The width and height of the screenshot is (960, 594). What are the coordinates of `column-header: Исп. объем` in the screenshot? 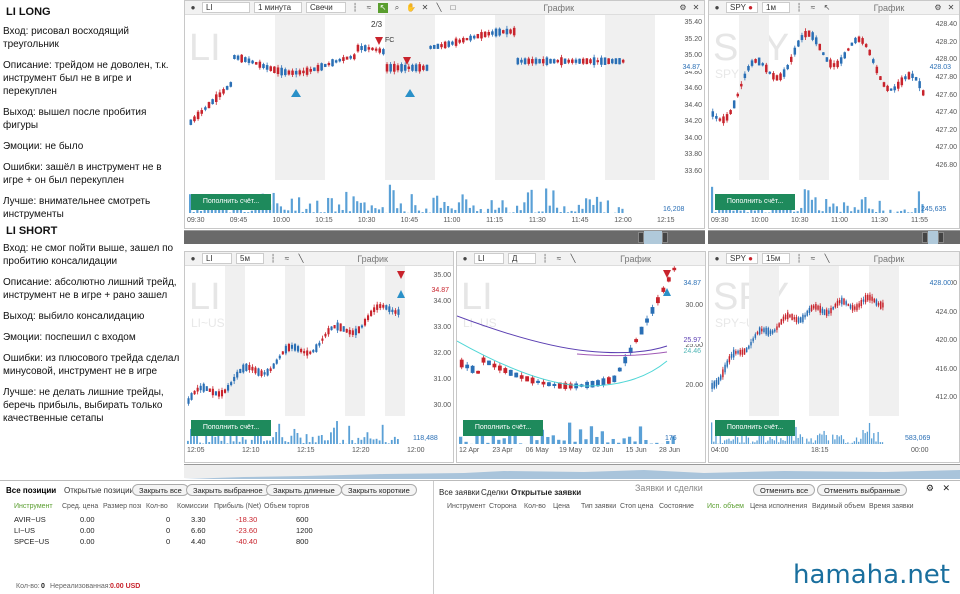 It's located at (725, 506).